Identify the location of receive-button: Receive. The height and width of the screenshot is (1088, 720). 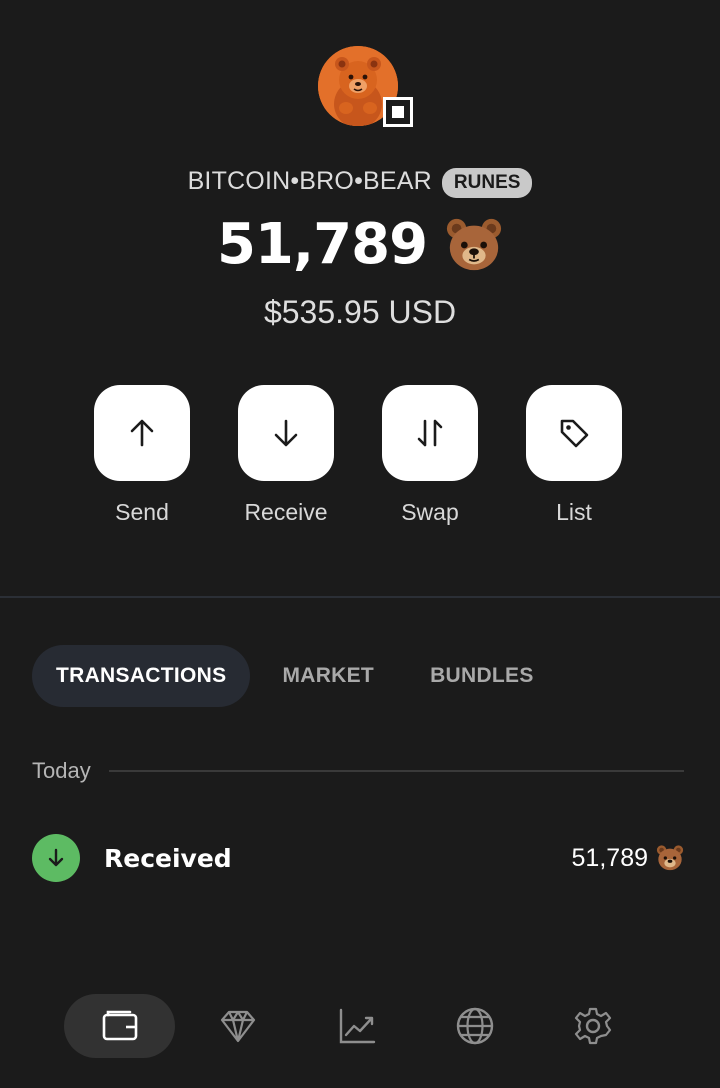
(286, 455).